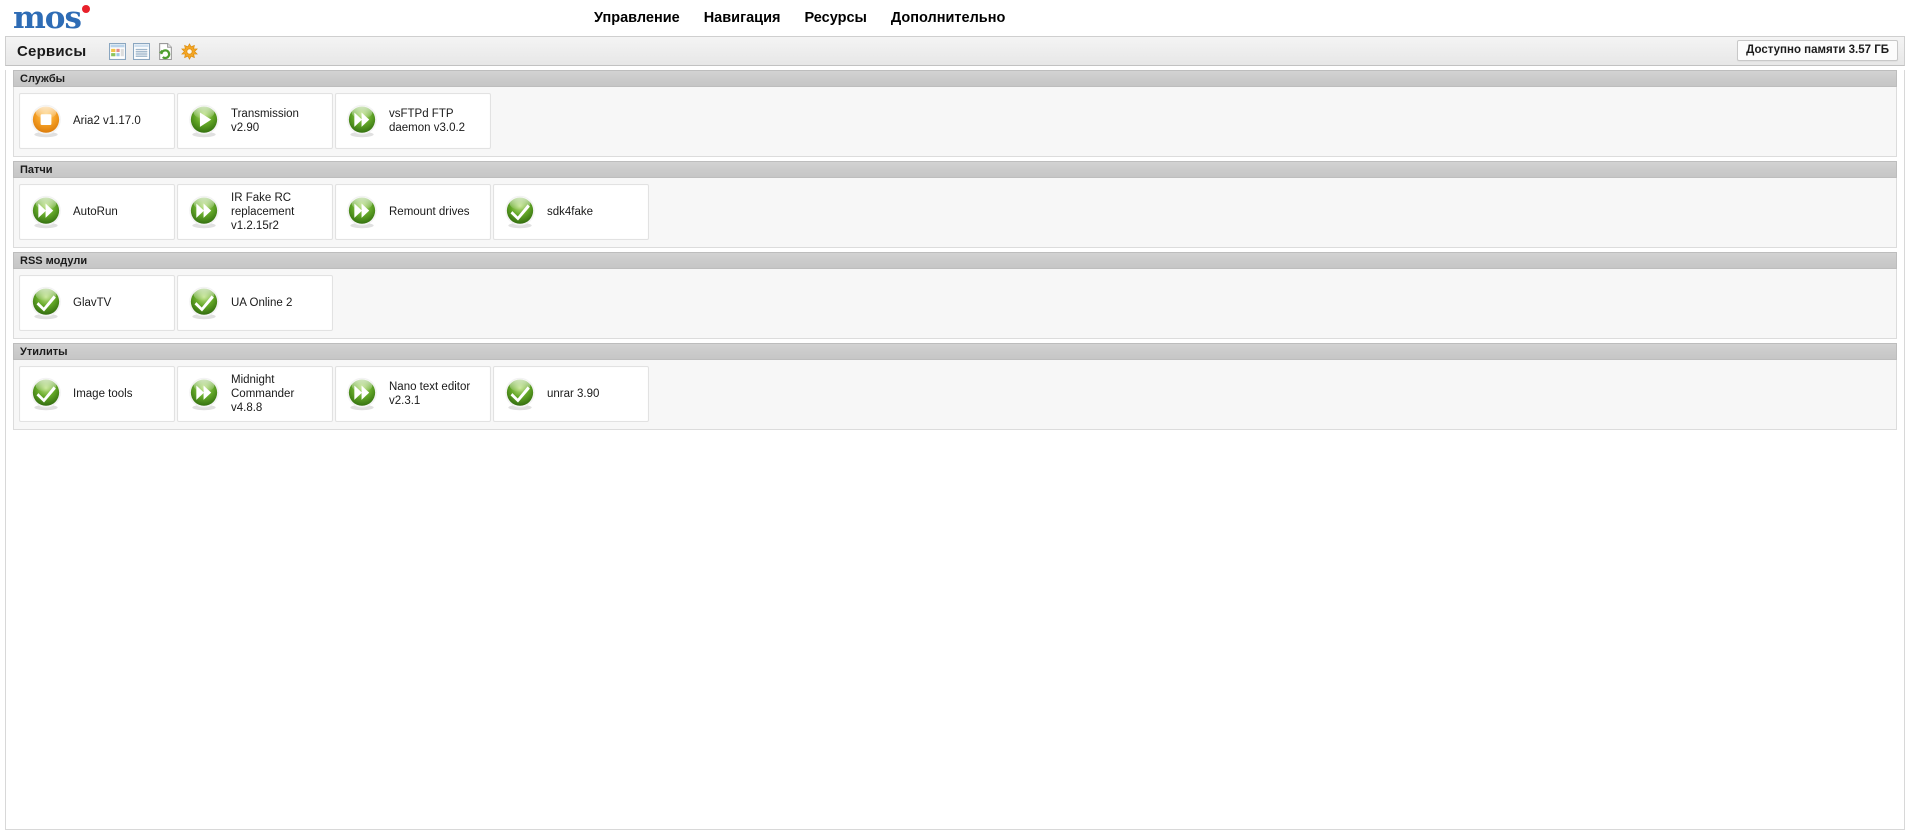 The image size is (1910, 830). I want to click on stop-orange-icon, so click(46, 121).